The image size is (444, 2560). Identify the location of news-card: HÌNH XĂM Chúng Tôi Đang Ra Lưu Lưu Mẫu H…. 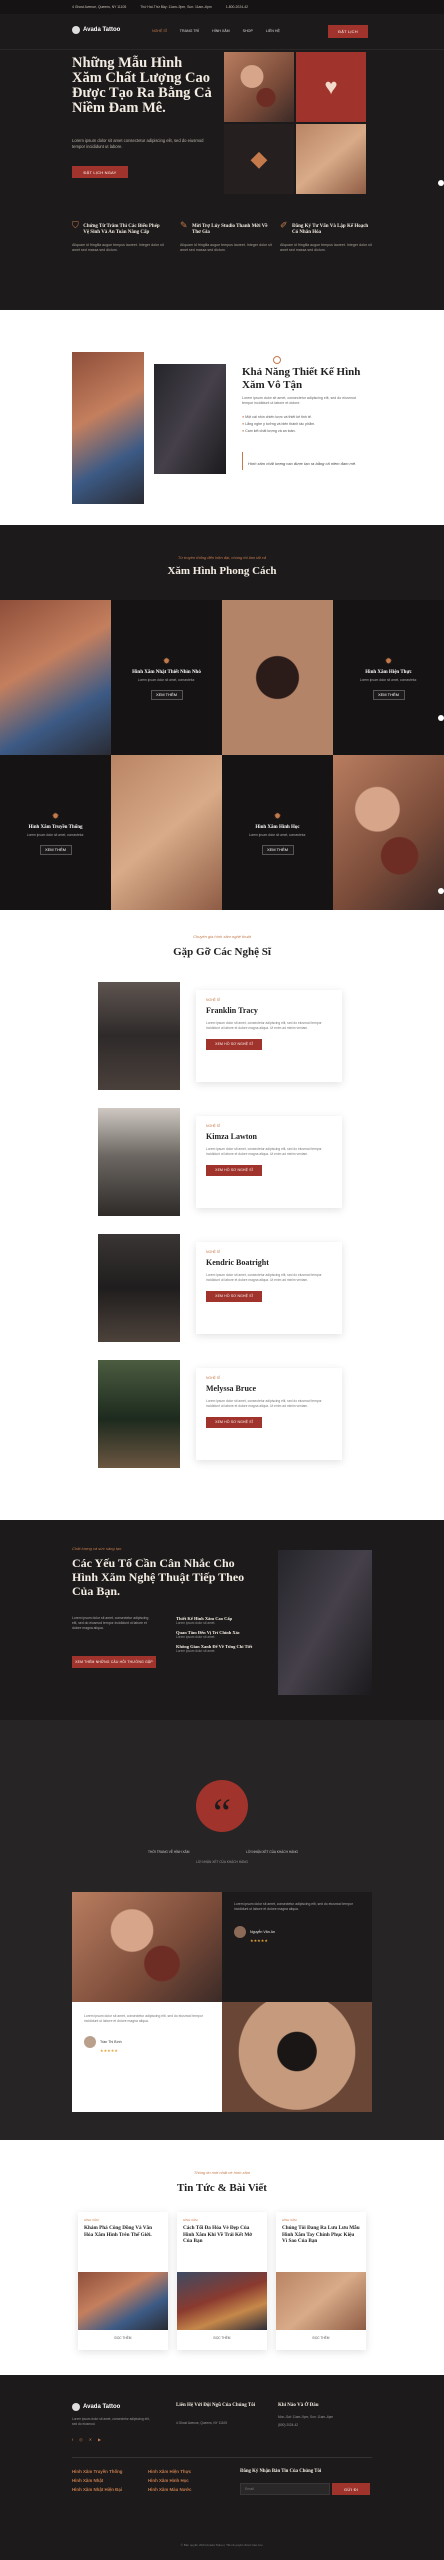
(321, 2281).